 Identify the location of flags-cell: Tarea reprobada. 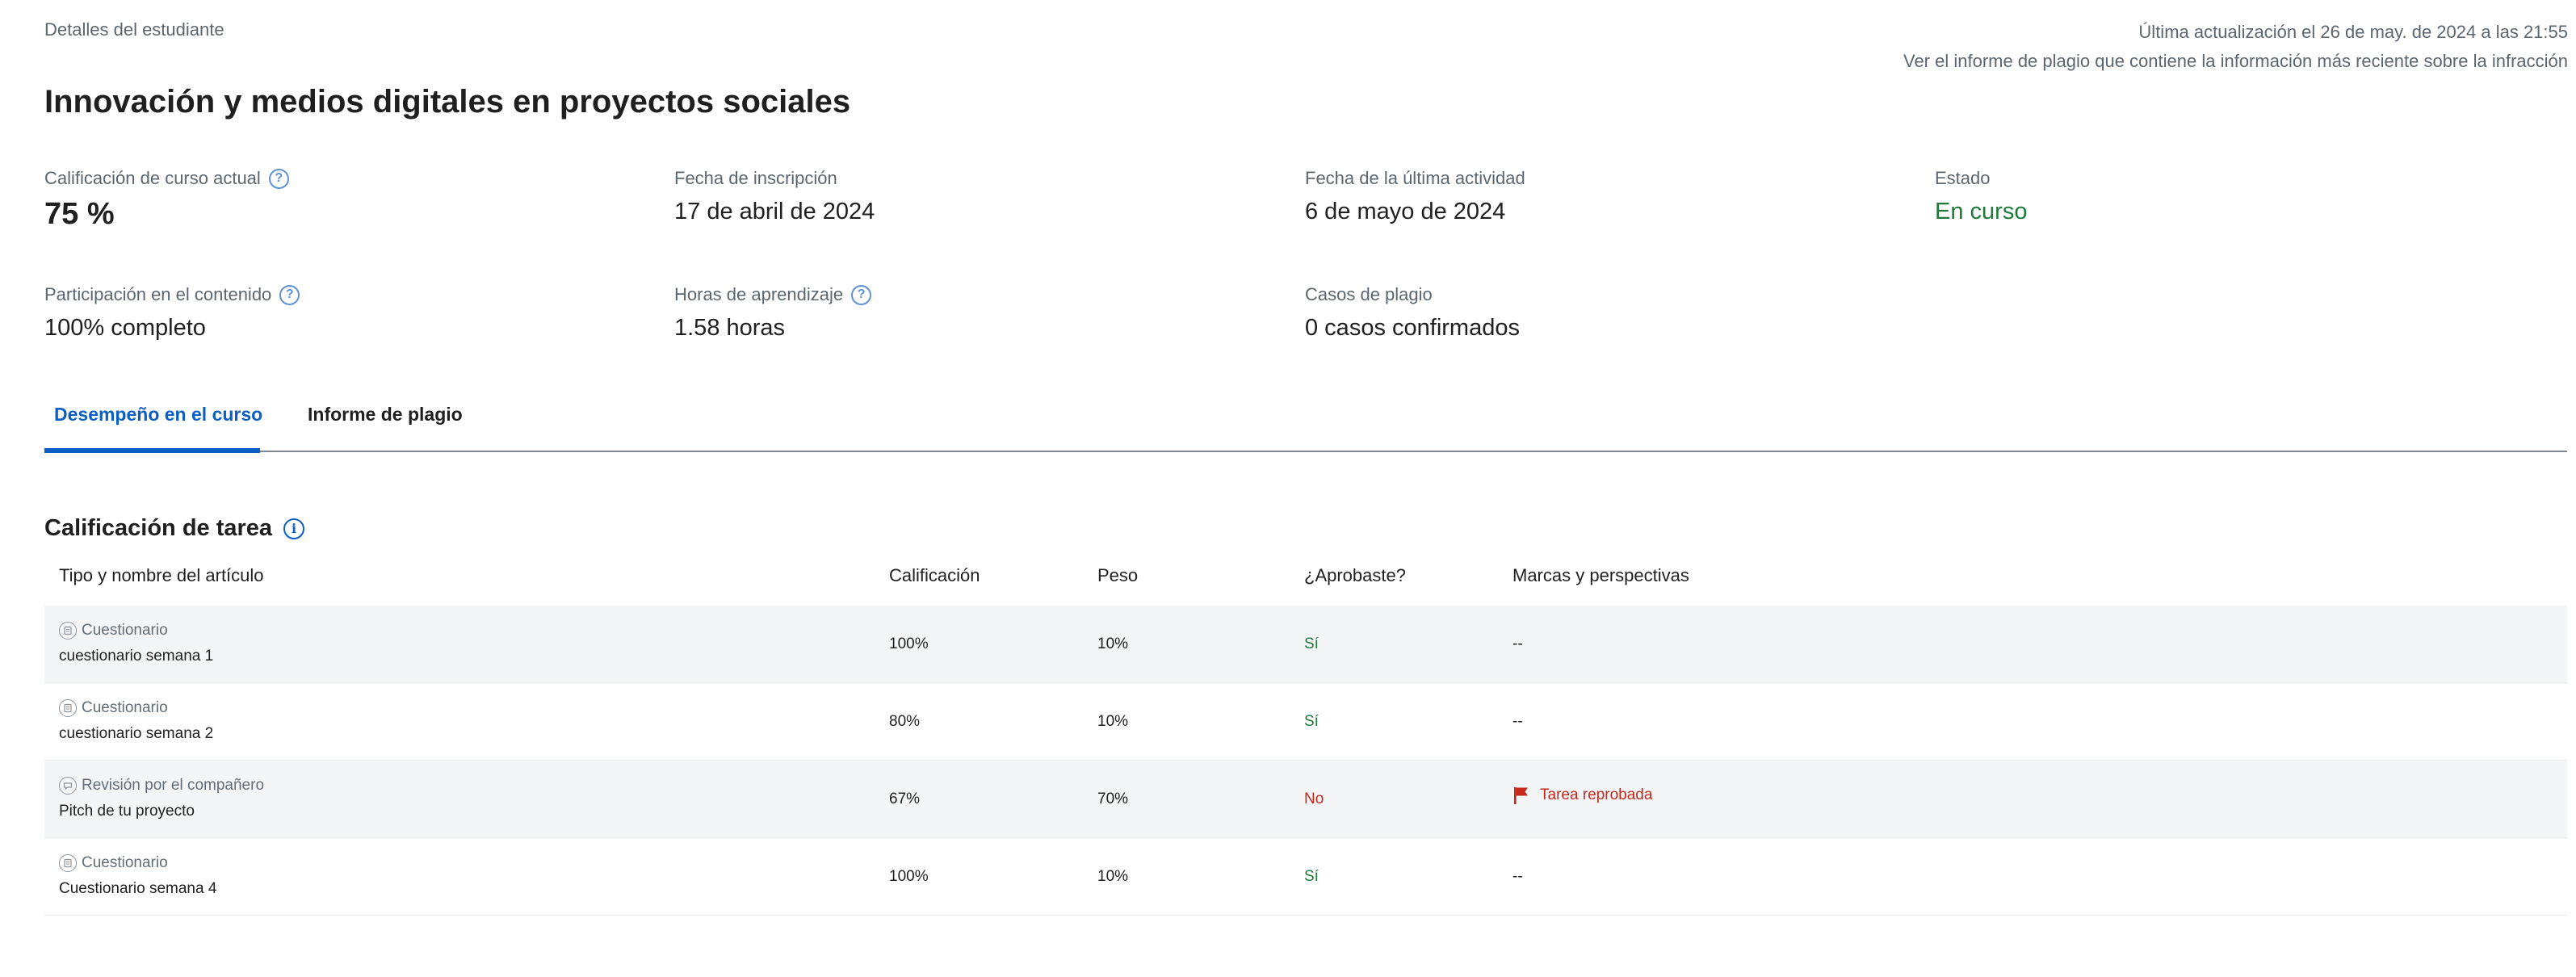
(1582, 796).